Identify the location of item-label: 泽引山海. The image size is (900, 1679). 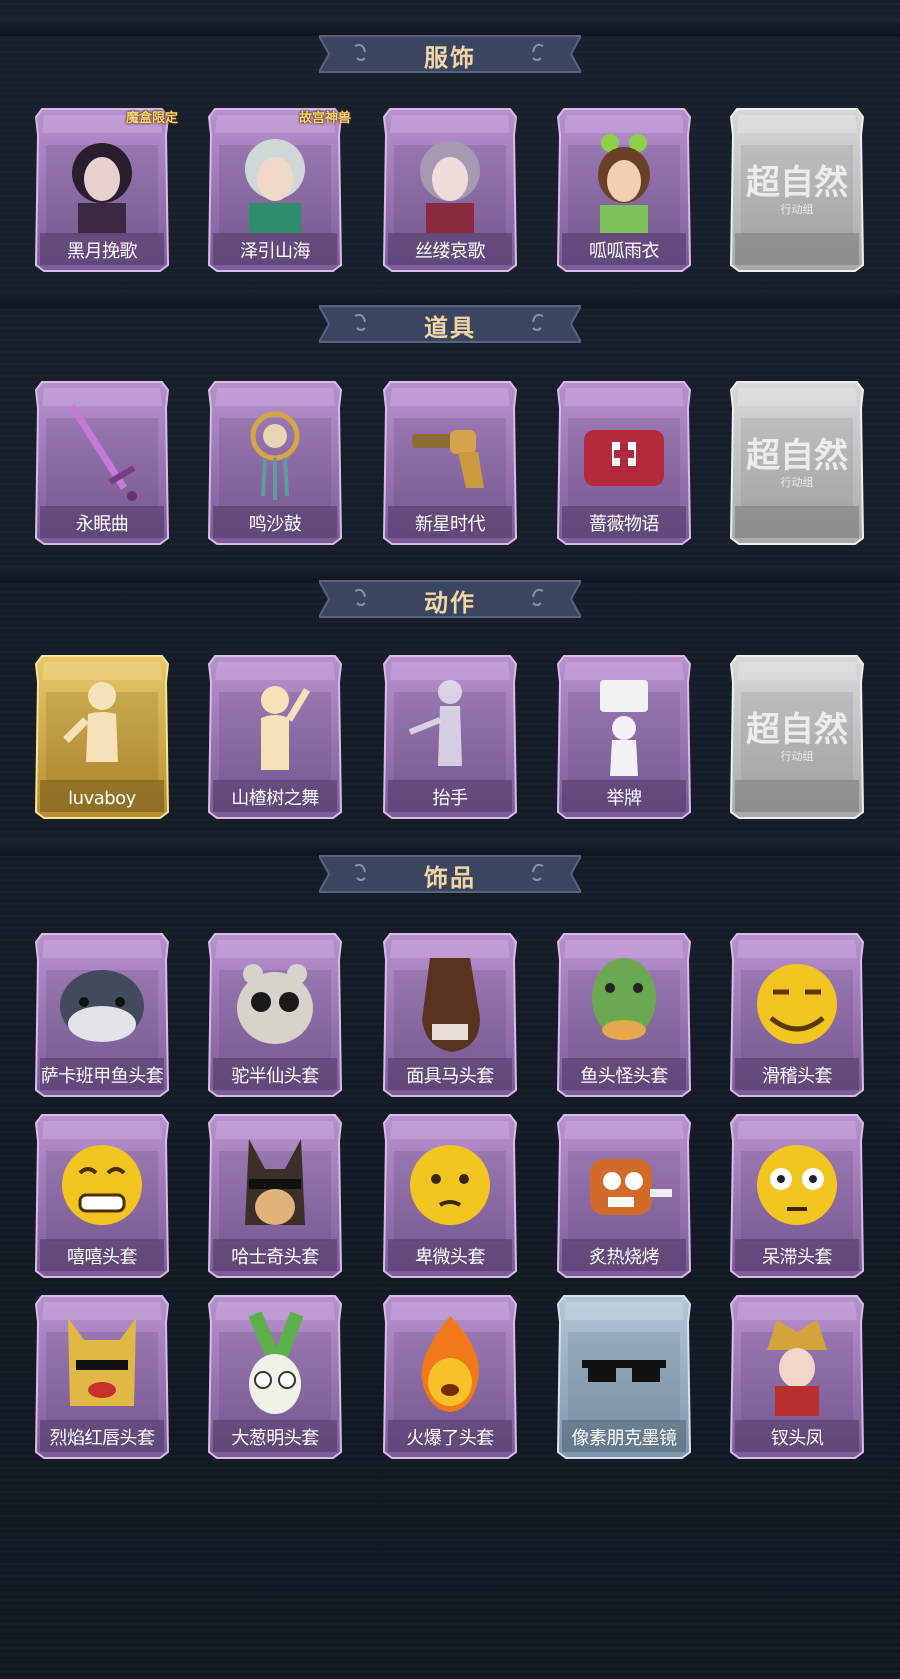
(275, 251).